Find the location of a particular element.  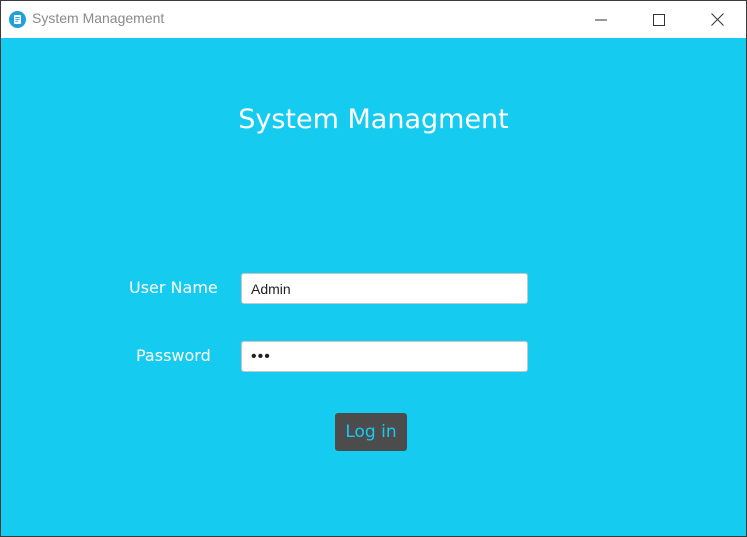

maximize-button is located at coordinates (659, 19).